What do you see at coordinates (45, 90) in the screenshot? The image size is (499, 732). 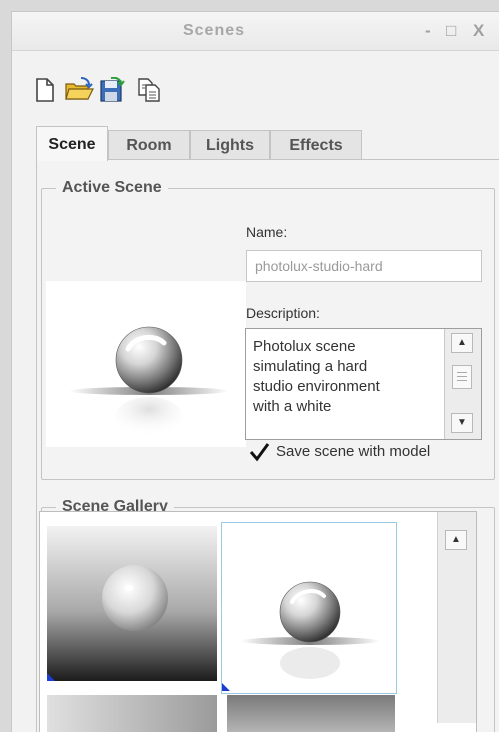 I see `new-icon` at bounding box center [45, 90].